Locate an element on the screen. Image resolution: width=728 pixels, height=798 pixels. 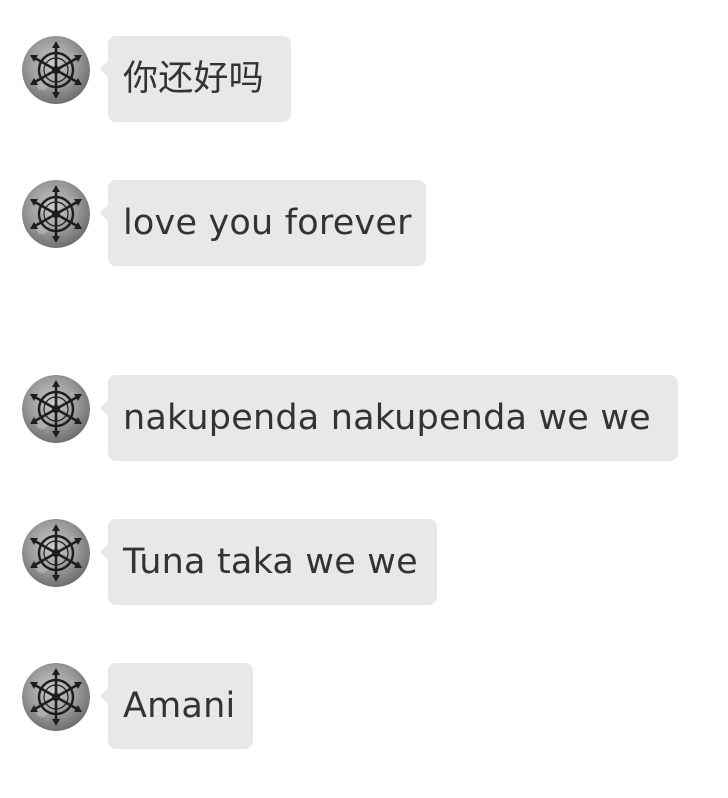
message-bubble: love you forever is located at coordinates (263, 223).